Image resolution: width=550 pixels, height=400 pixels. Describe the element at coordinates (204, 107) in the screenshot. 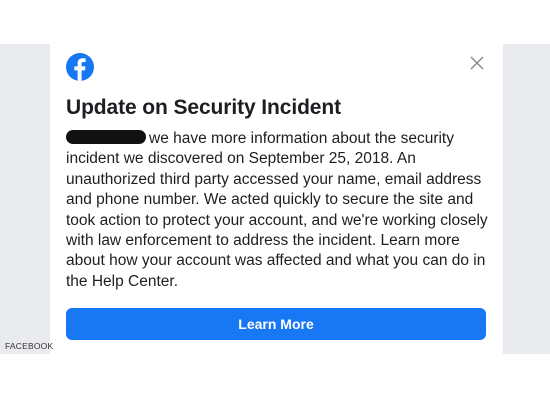

I see `dialog-title: Update on Security Incident` at that location.